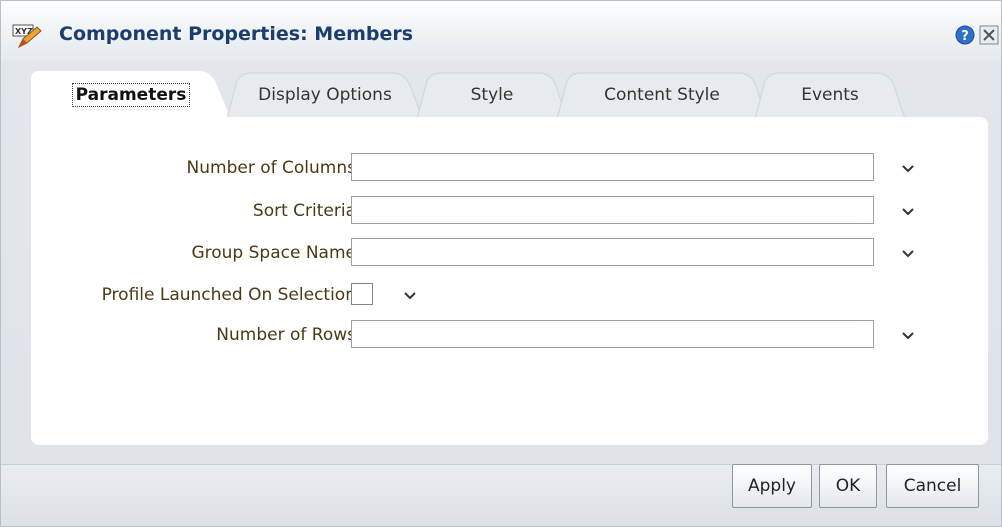  I want to click on field-label: Sort Criteria, so click(304, 211).